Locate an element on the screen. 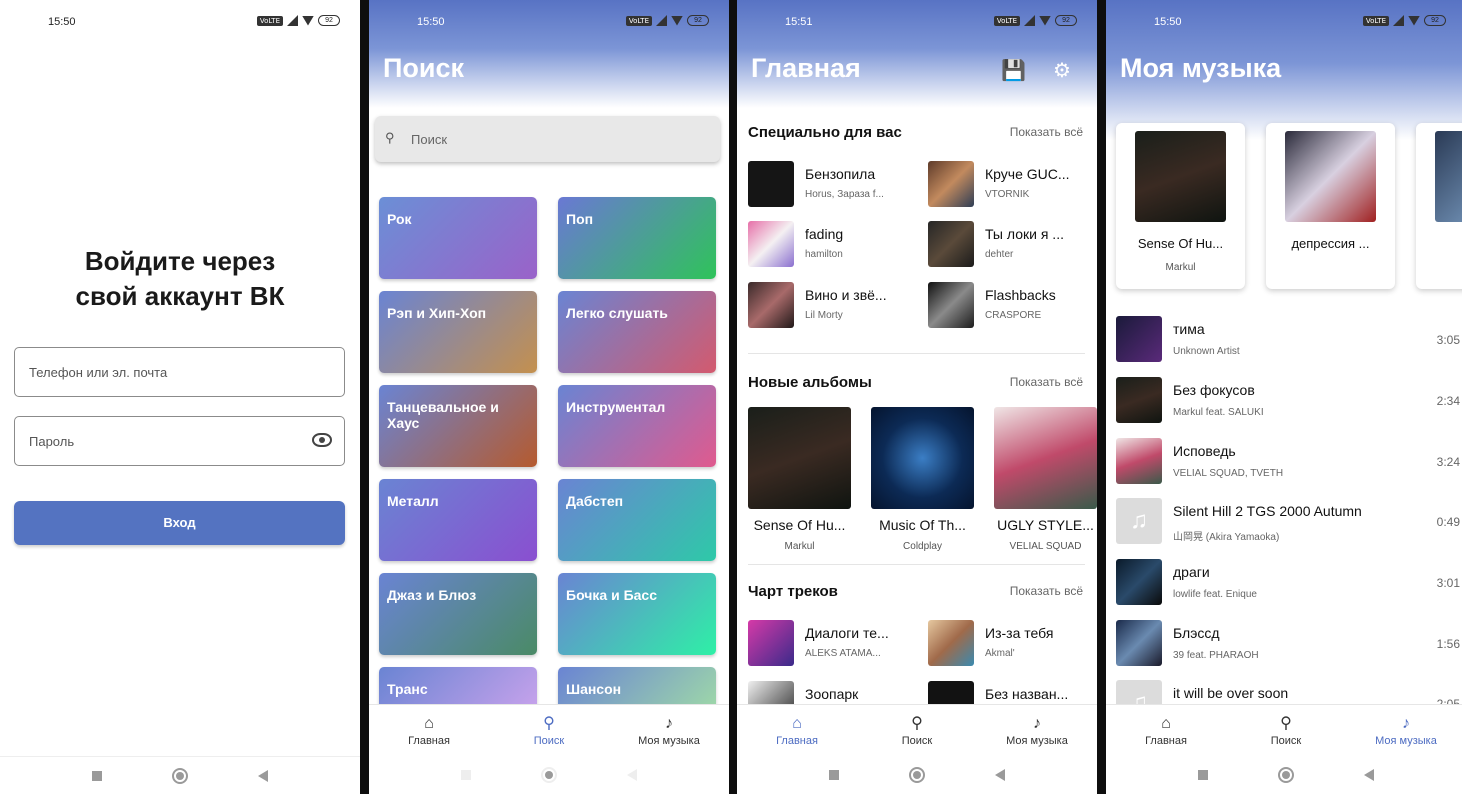 This screenshot has height=794, width=1462. genre-card: Инструментал is located at coordinates (637, 426).